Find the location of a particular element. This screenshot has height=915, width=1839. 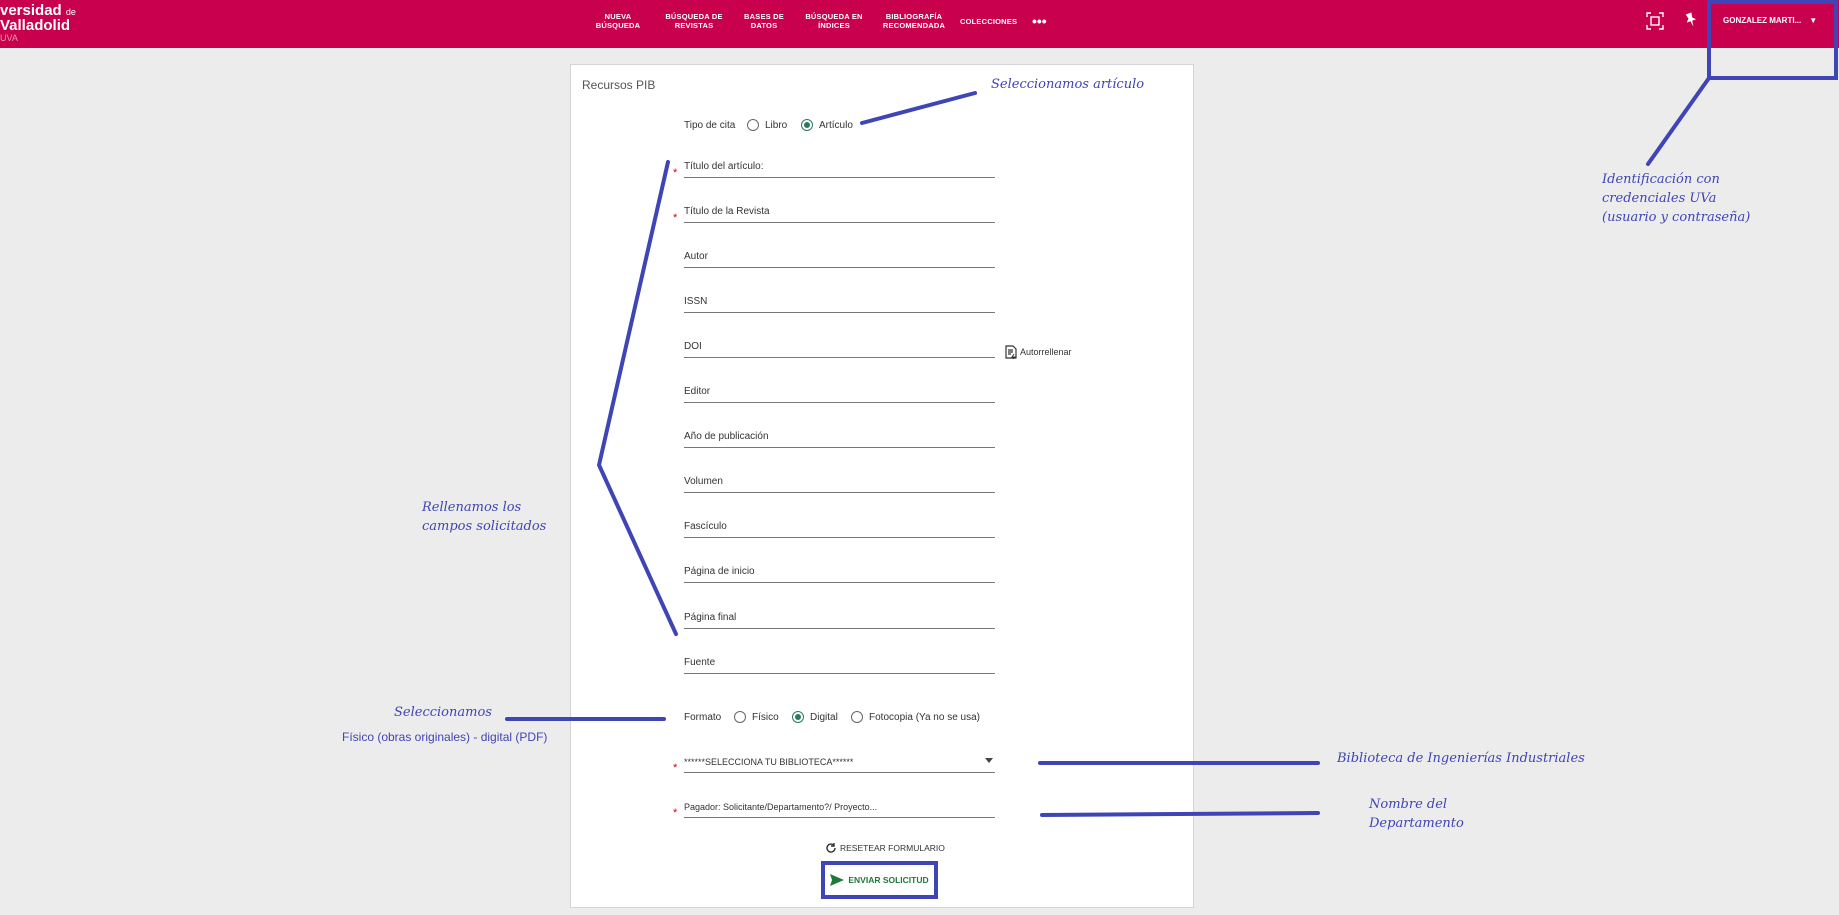

radio-fisico is located at coordinates (740, 717).